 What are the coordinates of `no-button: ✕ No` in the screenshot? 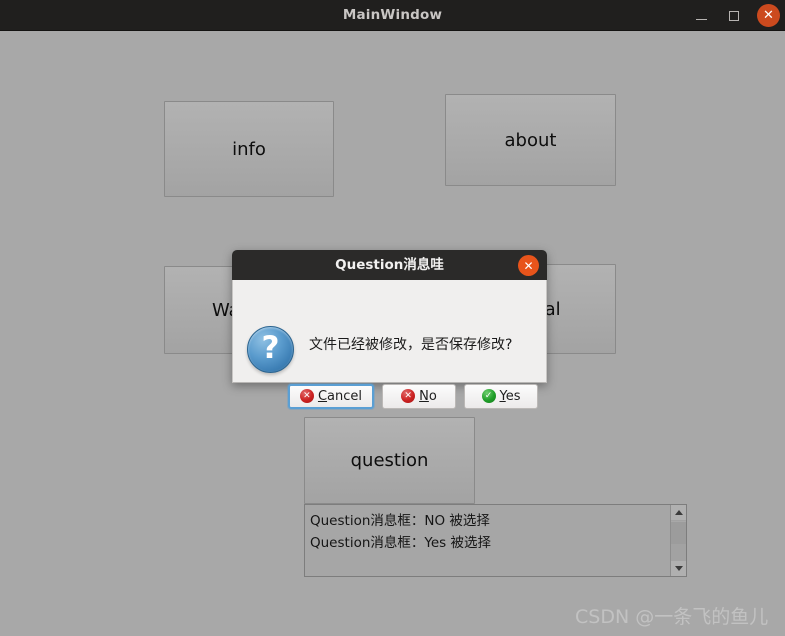 It's located at (419, 396).